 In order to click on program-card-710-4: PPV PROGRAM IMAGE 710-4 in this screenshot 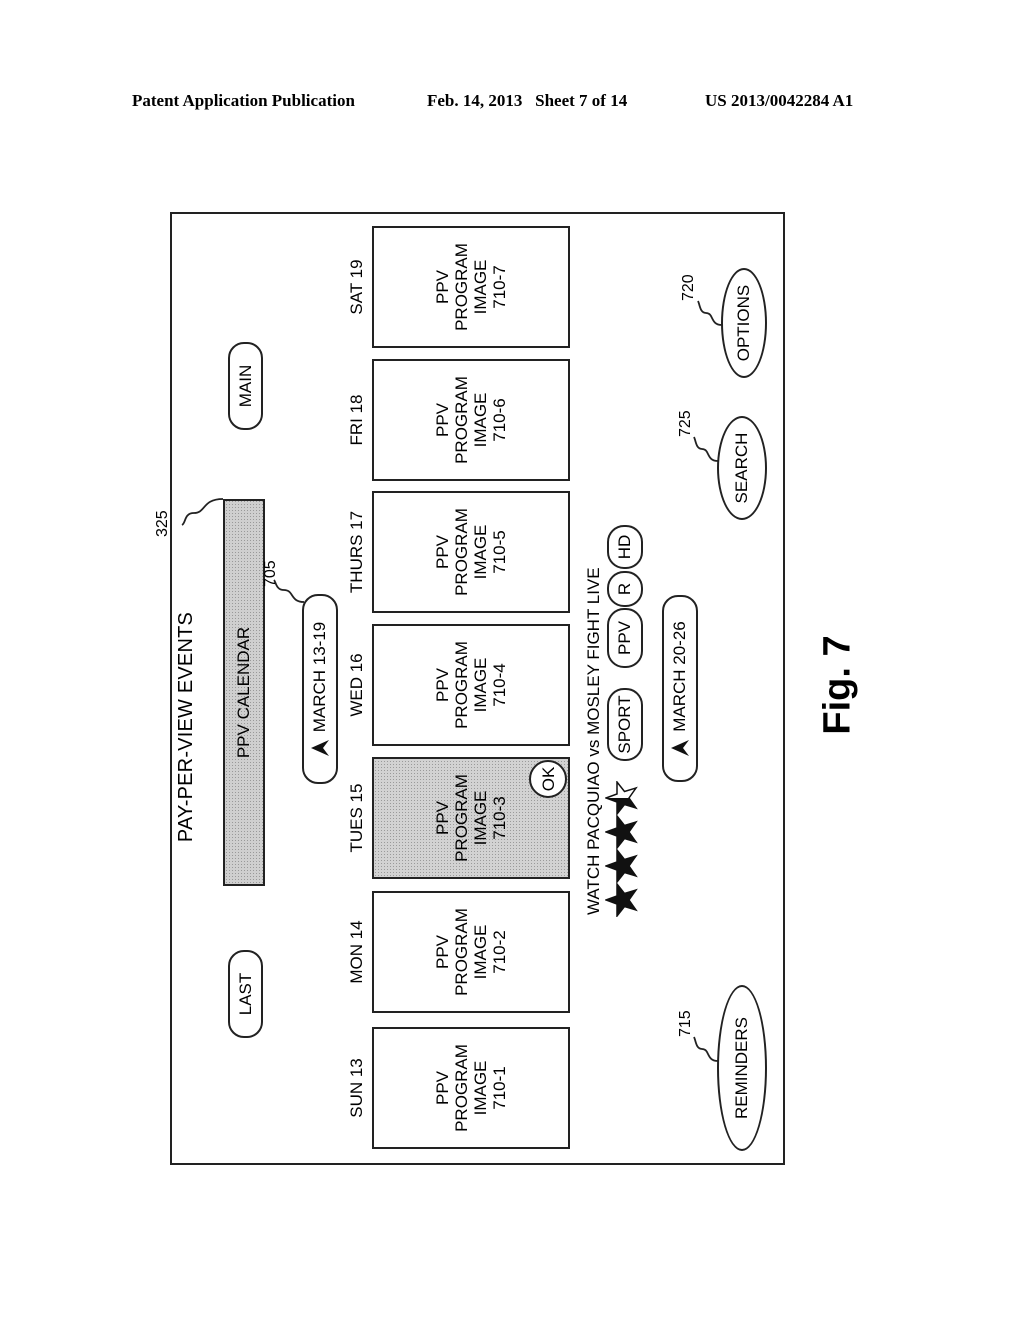, I will do `click(471, 685)`.